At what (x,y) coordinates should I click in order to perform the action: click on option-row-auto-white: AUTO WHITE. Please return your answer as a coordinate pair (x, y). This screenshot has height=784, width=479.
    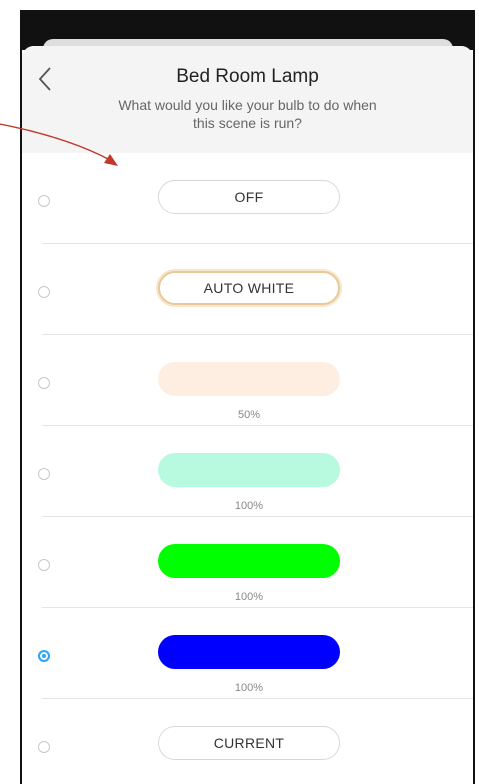
    Looking at the image, I should click on (247, 289).